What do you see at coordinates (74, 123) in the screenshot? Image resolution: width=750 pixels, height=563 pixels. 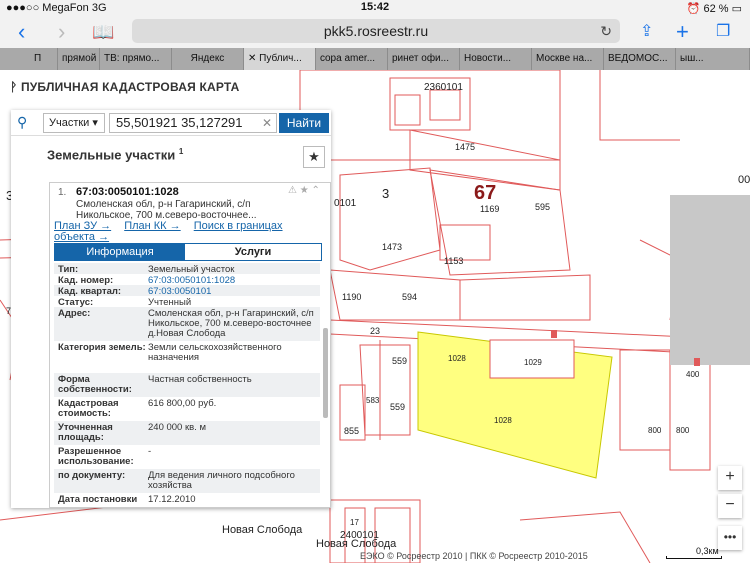 I see `search-type-select: Участки ▾` at bounding box center [74, 123].